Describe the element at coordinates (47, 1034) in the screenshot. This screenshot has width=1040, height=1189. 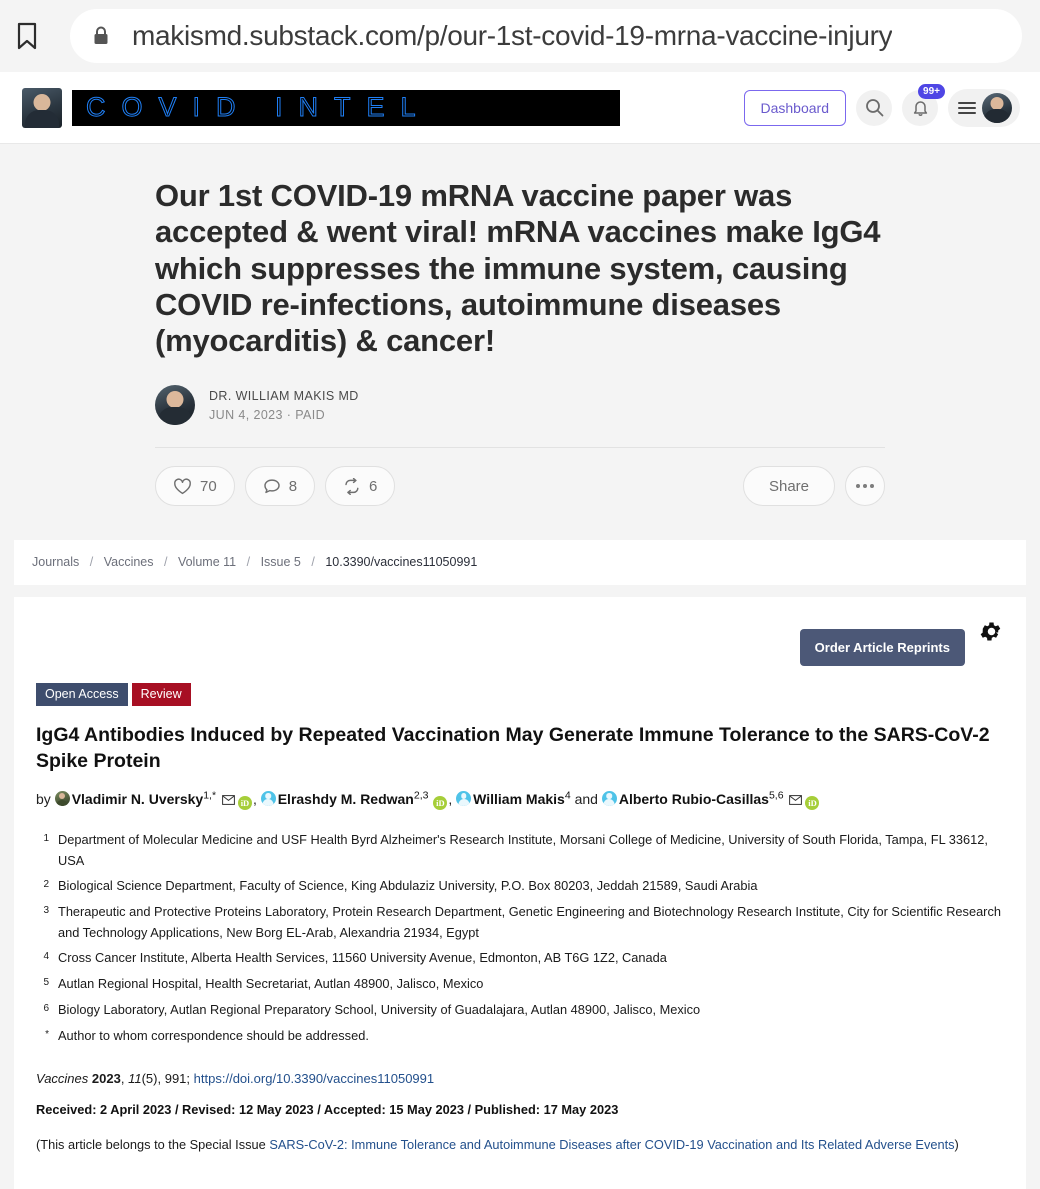
I see `affiliation-number: *` at that location.